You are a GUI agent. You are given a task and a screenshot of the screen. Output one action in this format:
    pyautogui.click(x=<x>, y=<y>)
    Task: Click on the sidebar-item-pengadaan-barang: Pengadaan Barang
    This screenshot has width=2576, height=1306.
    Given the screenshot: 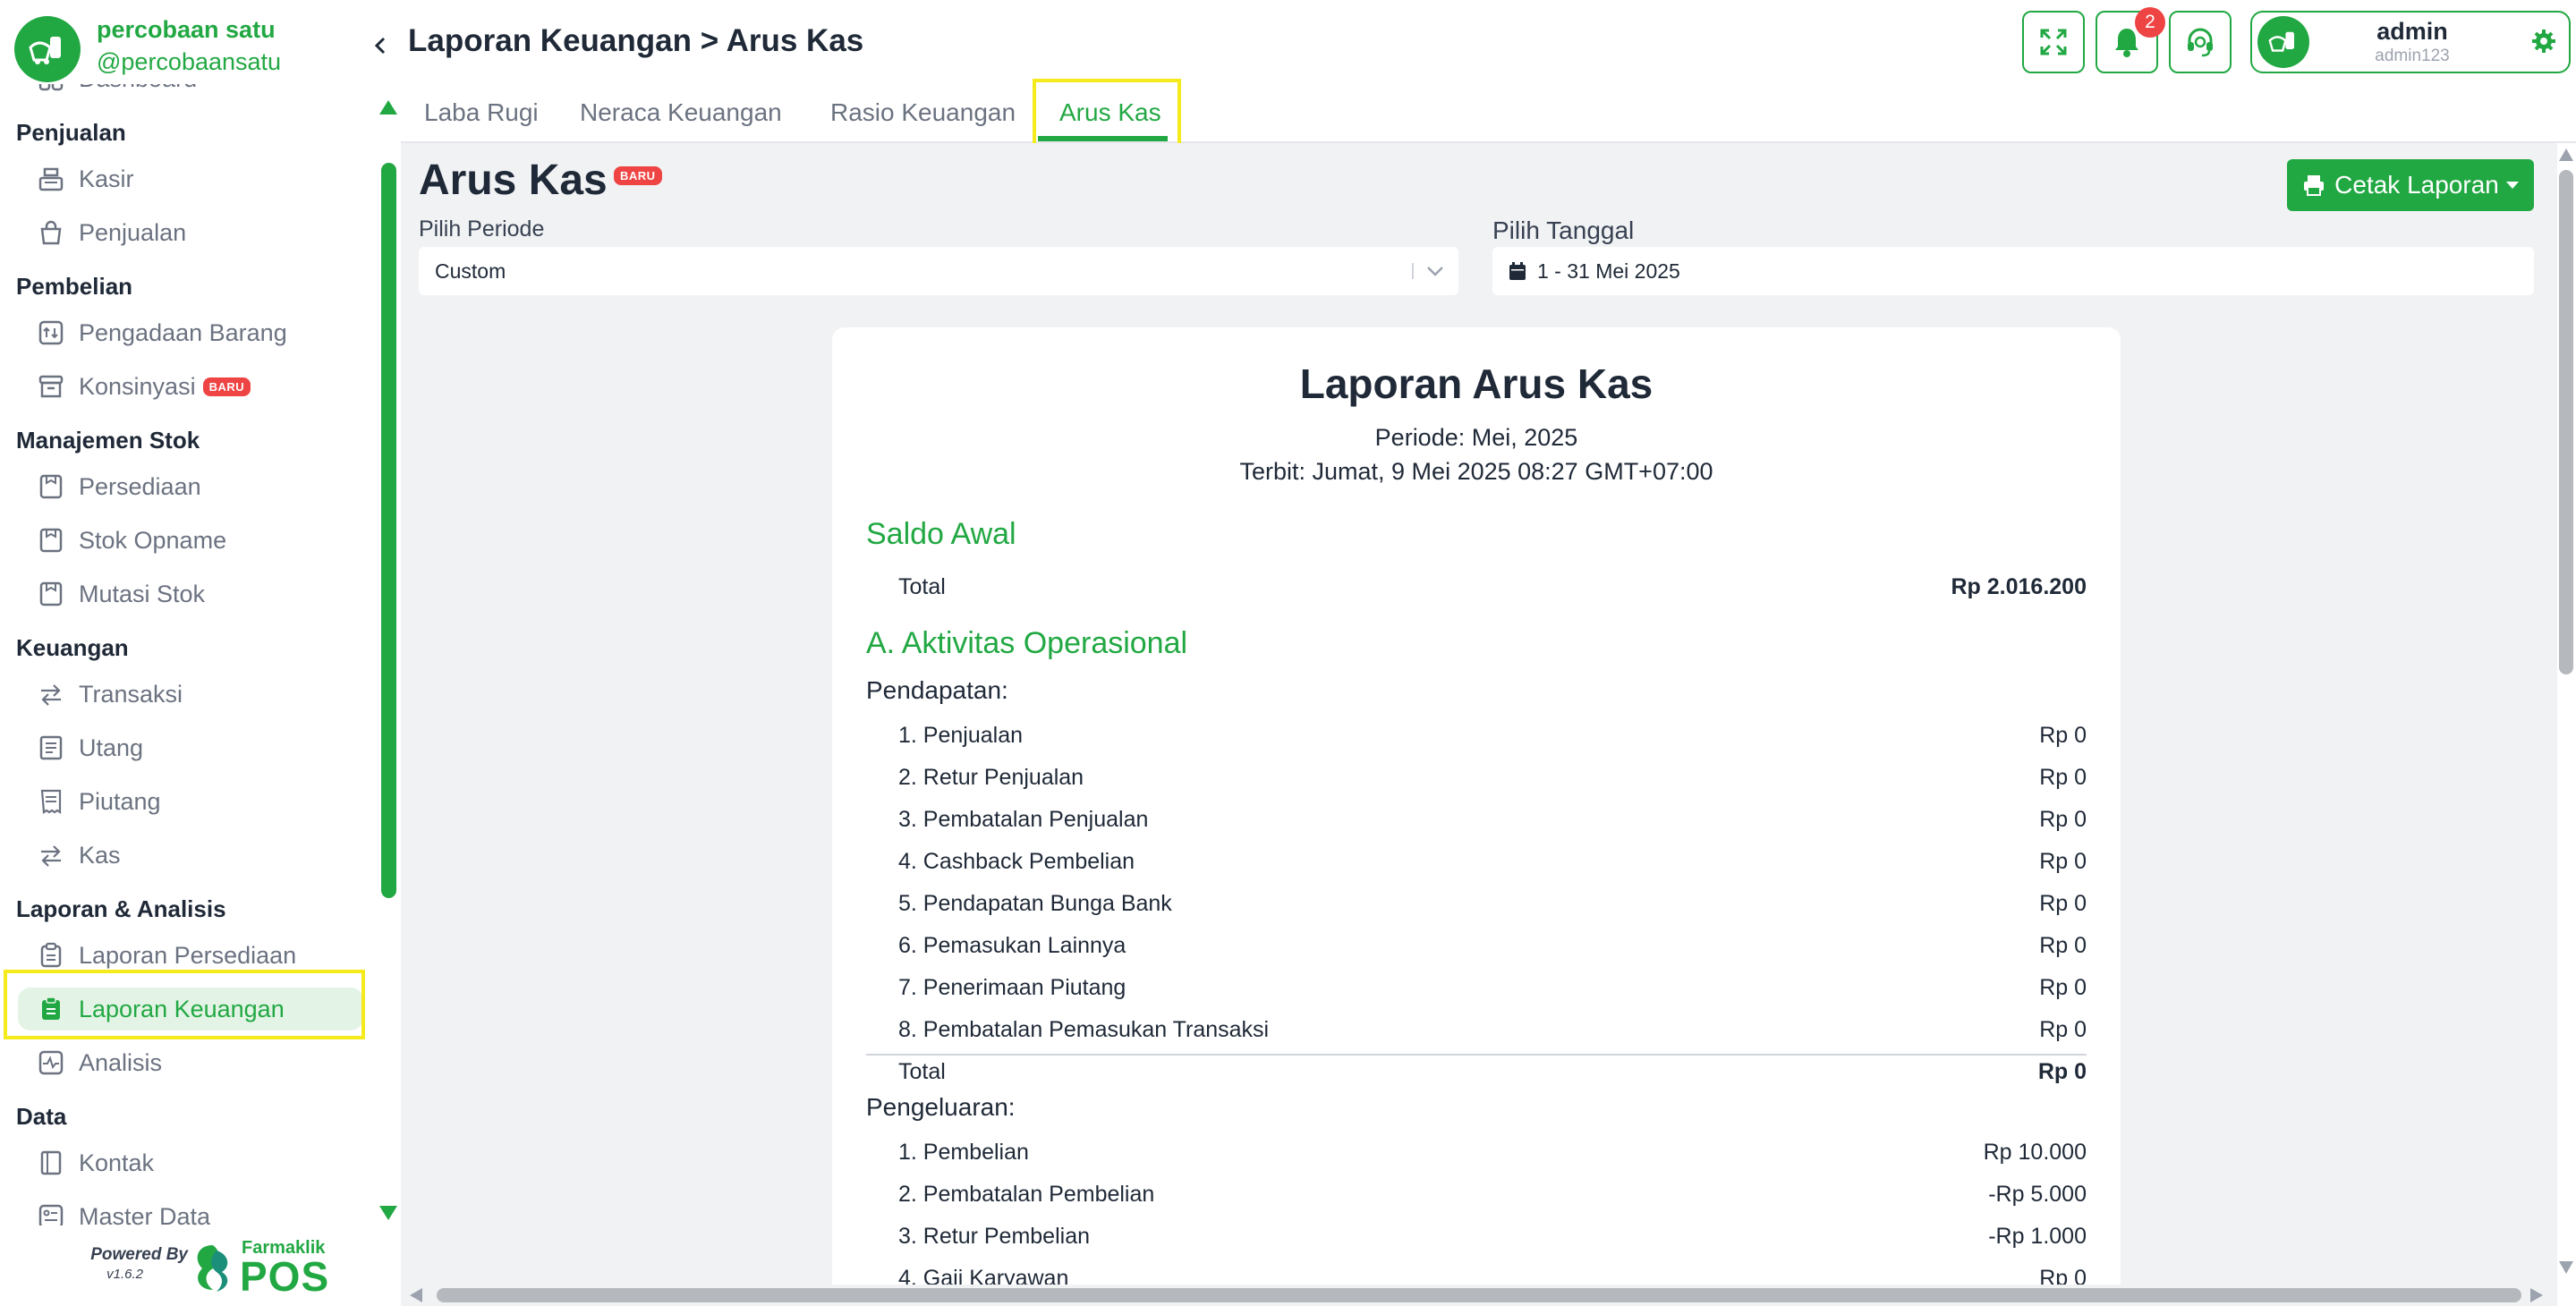 What is the action you would take?
    pyautogui.click(x=188, y=333)
    